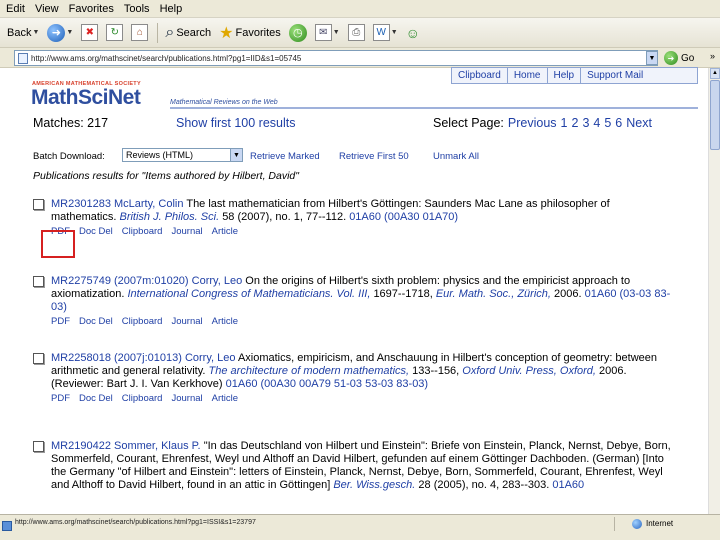  What do you see at coordinates (327, 384) in the screenshot?
I see `classification-link: 01A60 (00A30 00A79 51-03 53-03 83-03)` at bounding box center [327, 384].